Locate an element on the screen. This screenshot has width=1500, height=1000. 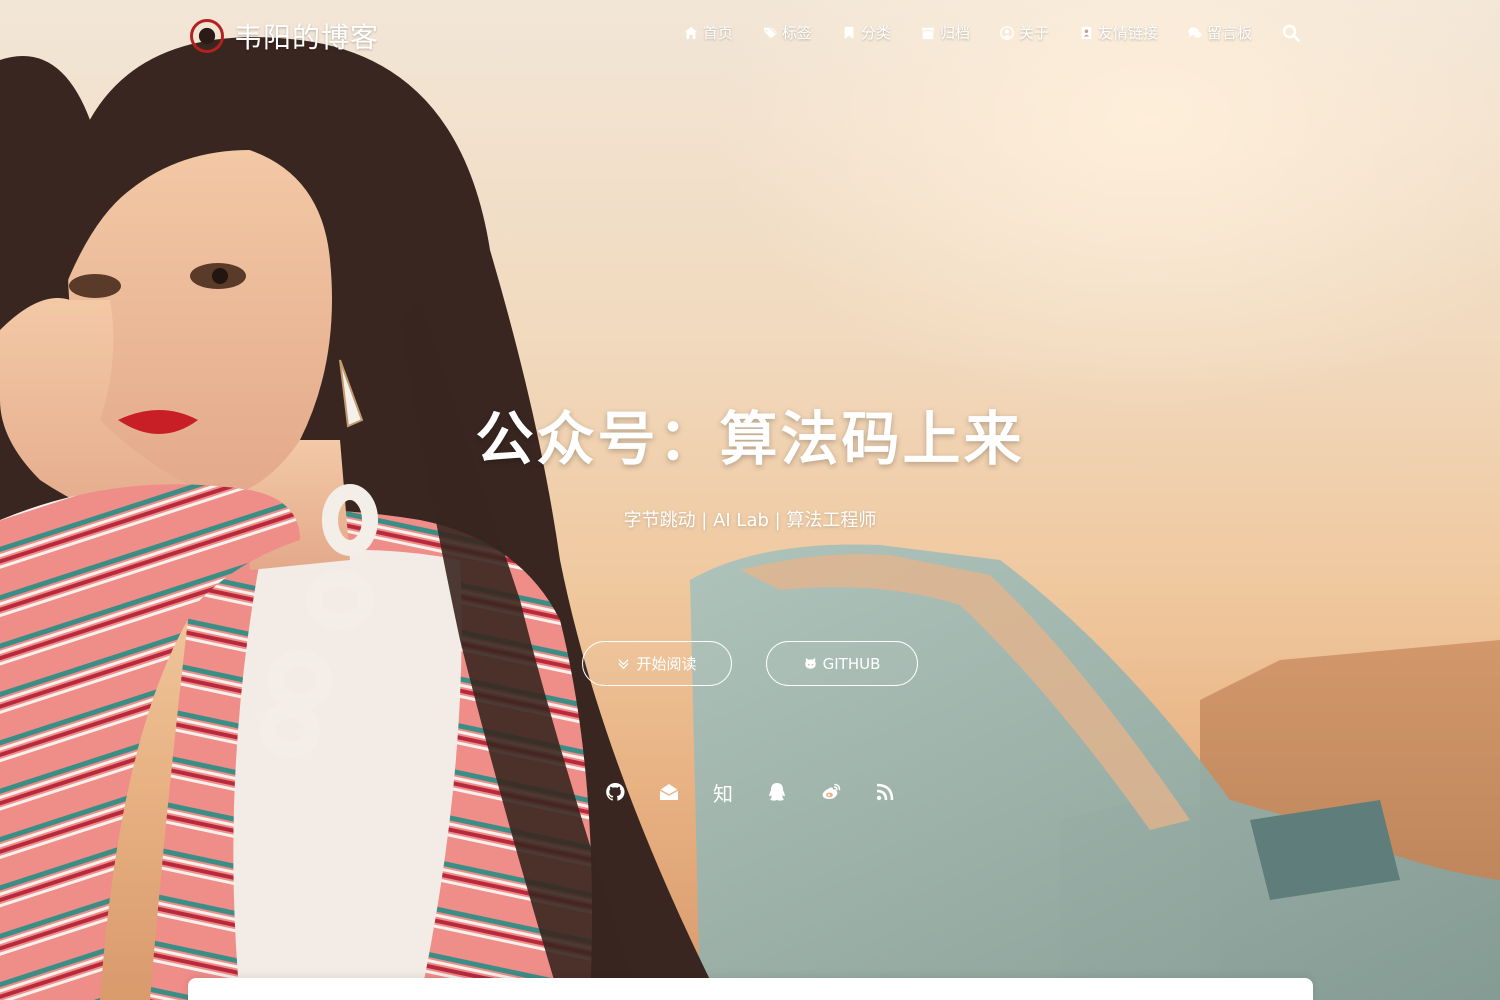
nav-home-label: 首页 is located at coordinates (717, 33).